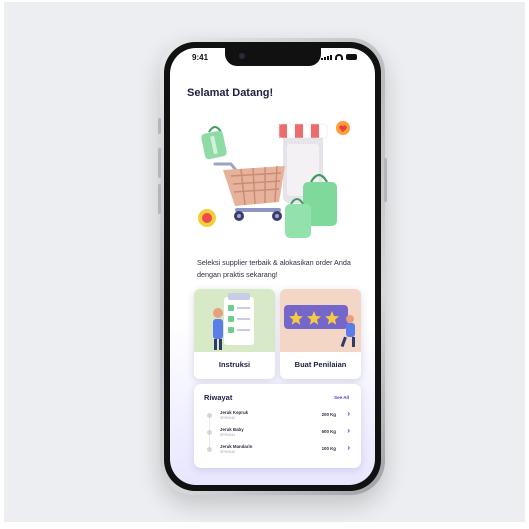 Image resolution: width=529 pixels, height=529 pixels. Describe the element at coordinates (341, 397) in the screenshot. I see `see-all-link: See All` at that location.